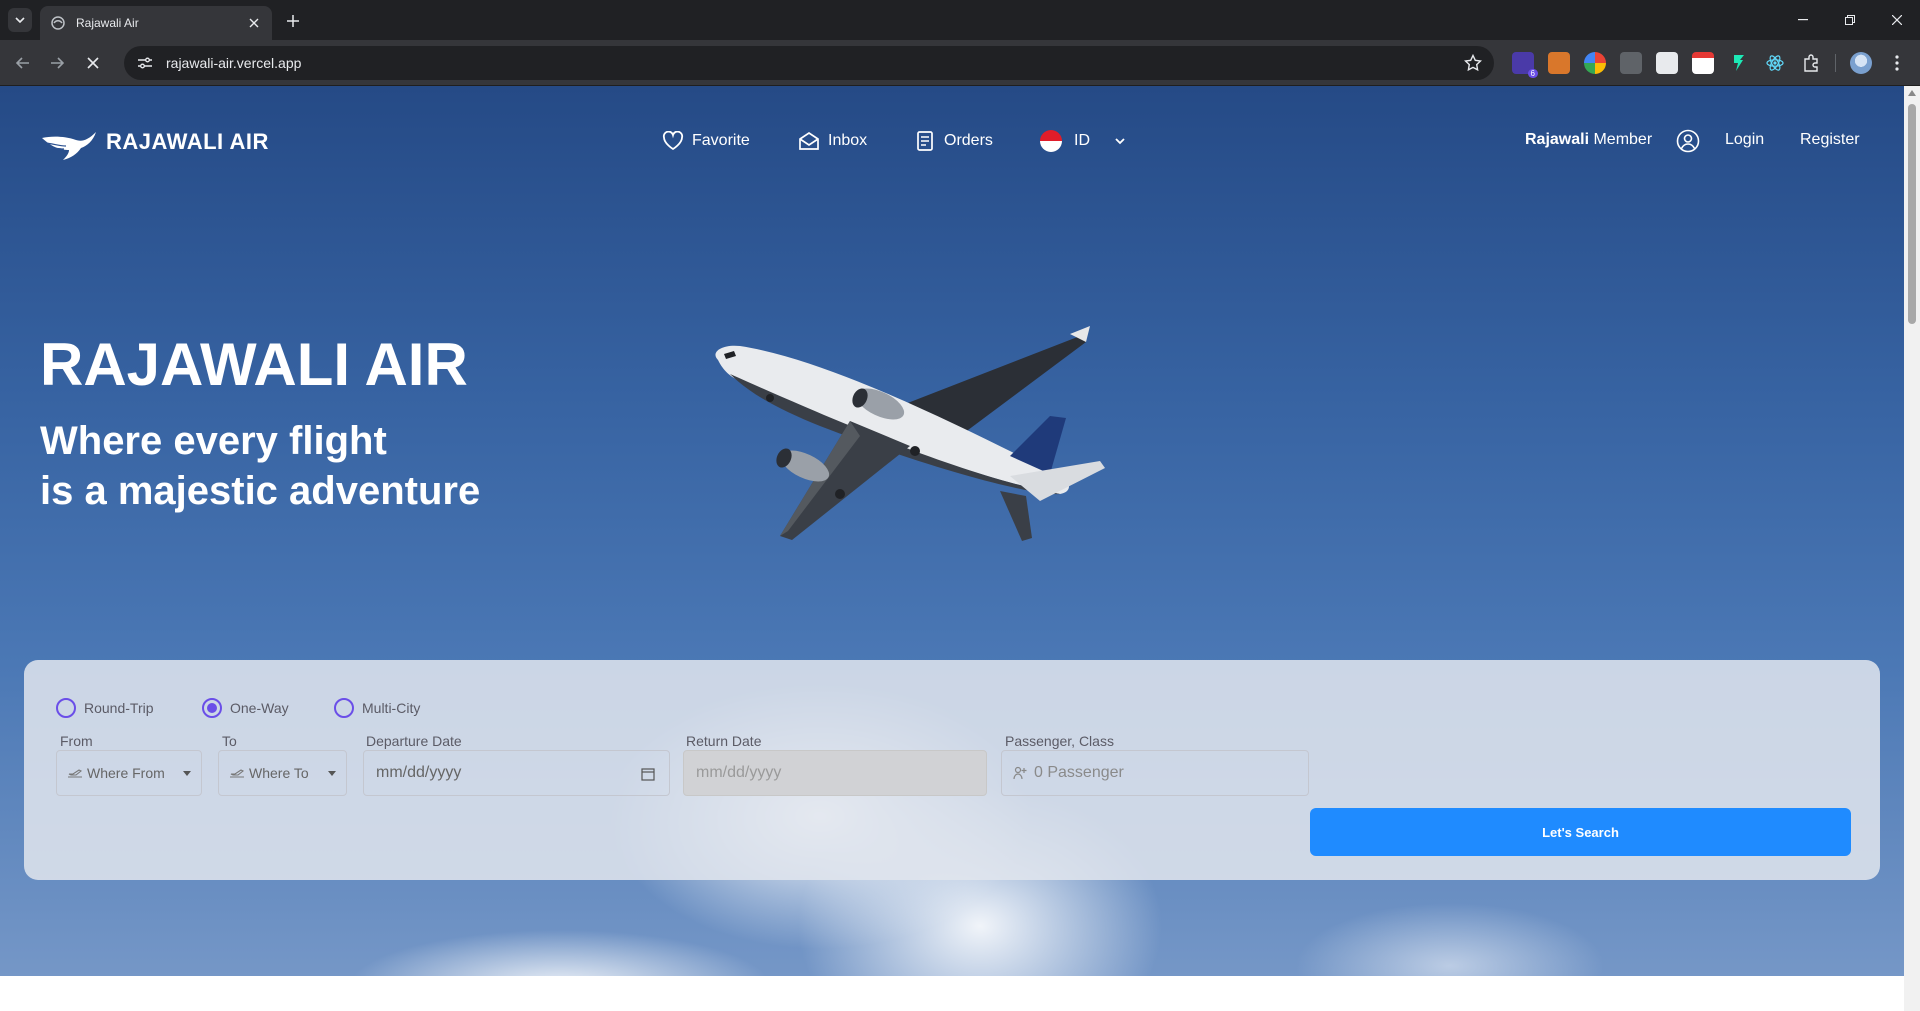  What do you see at coordinates (23, 63) in the screenshot?
I see `back-icon` at bounding box center [23, 63].